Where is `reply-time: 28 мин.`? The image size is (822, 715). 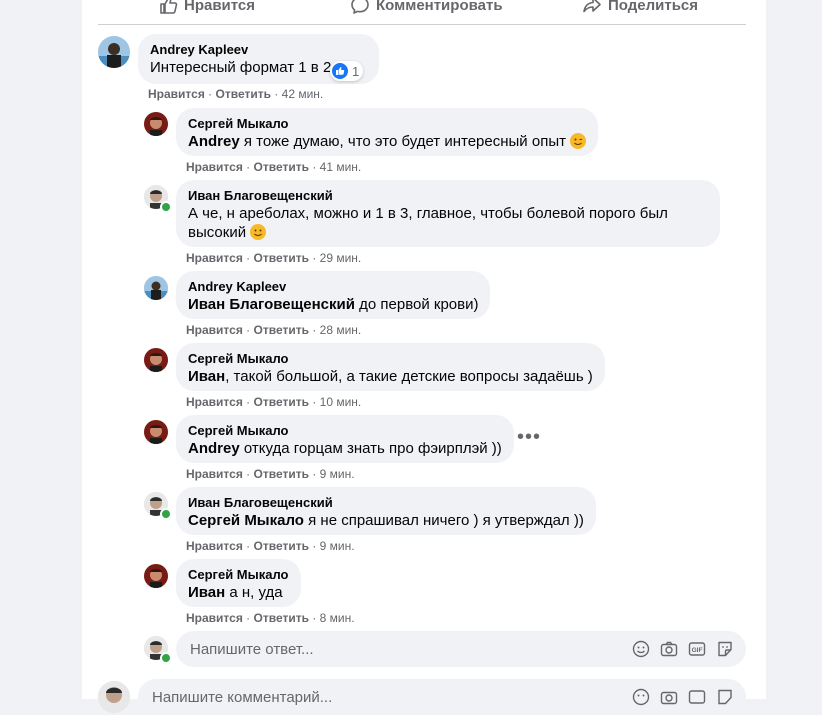
reply-time: 28 мин. is located at coordinates (341, 330).